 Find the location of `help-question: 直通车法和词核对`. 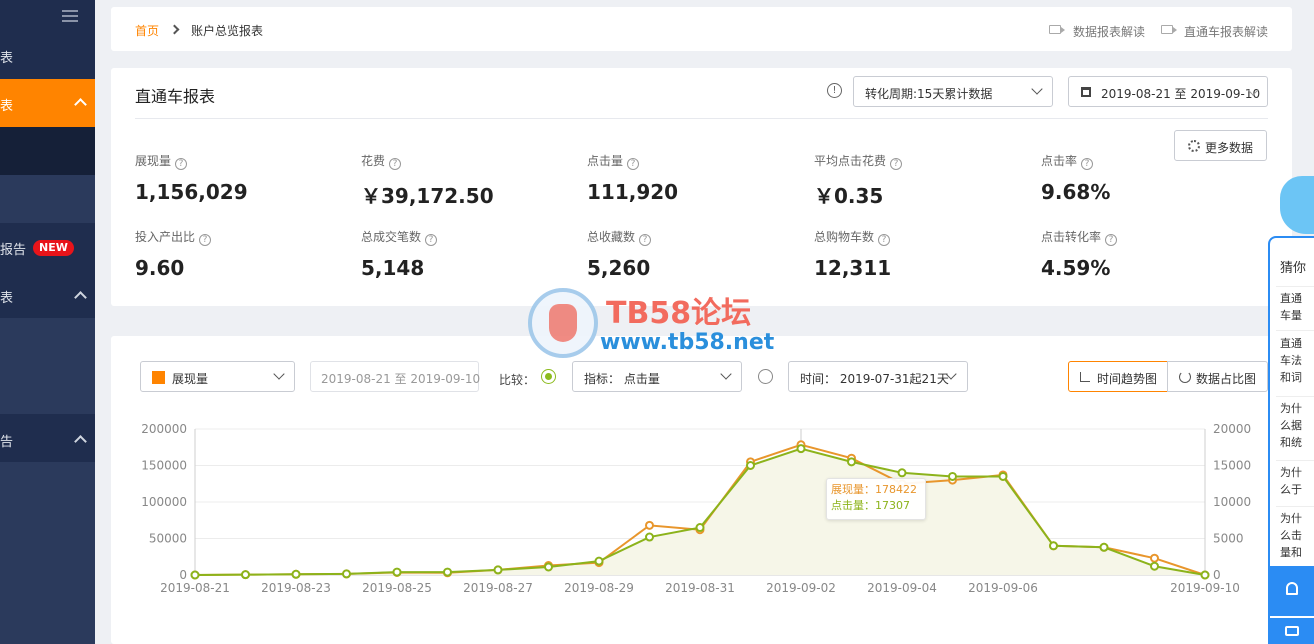

help-question: 直通车法和词核对 is located at coordinates (1295, 360).